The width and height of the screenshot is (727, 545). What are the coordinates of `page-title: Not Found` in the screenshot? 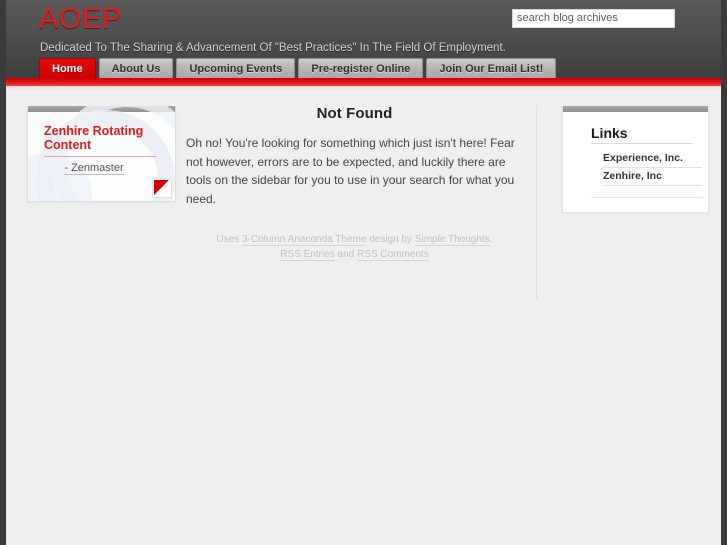 It's located at (354, 113).